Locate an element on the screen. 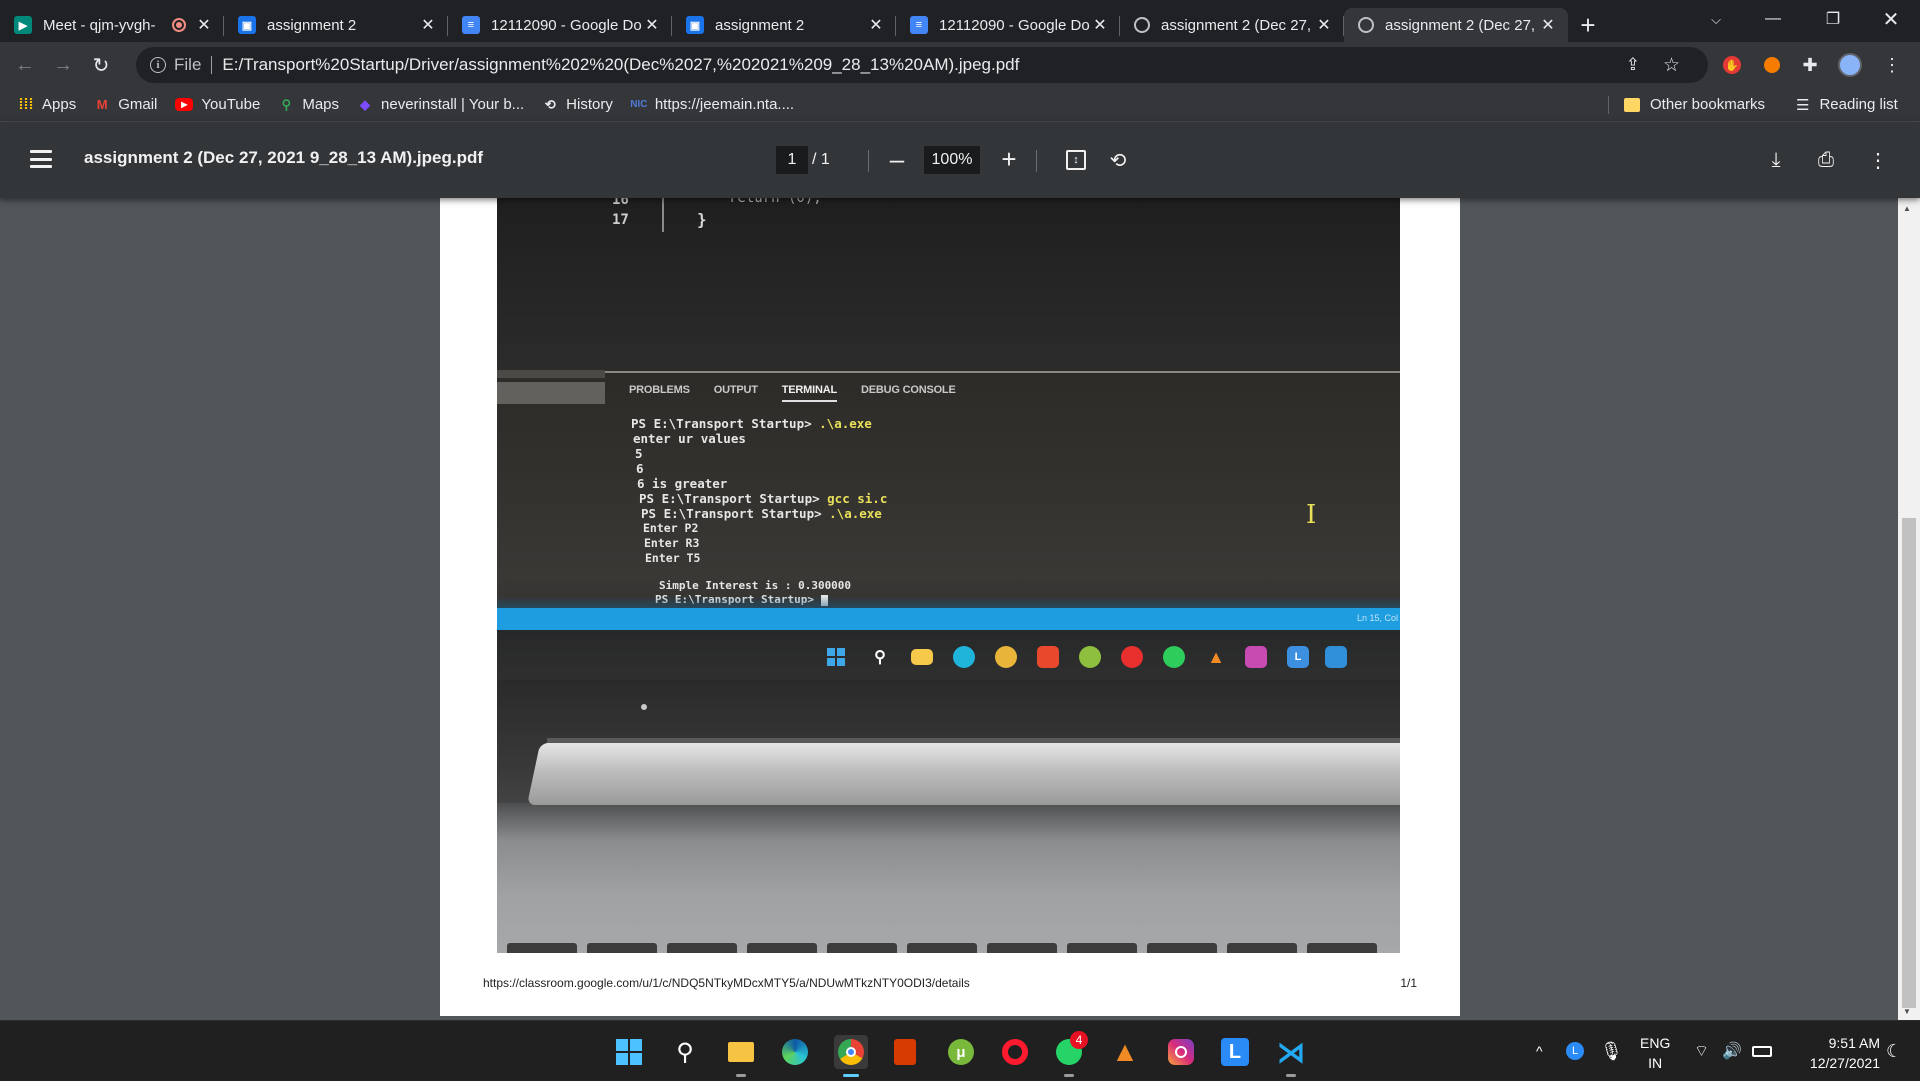 This screenshot has height=1081, width=1920. bookmark-gmail: M Gmail is located at coordinates (126, 104).